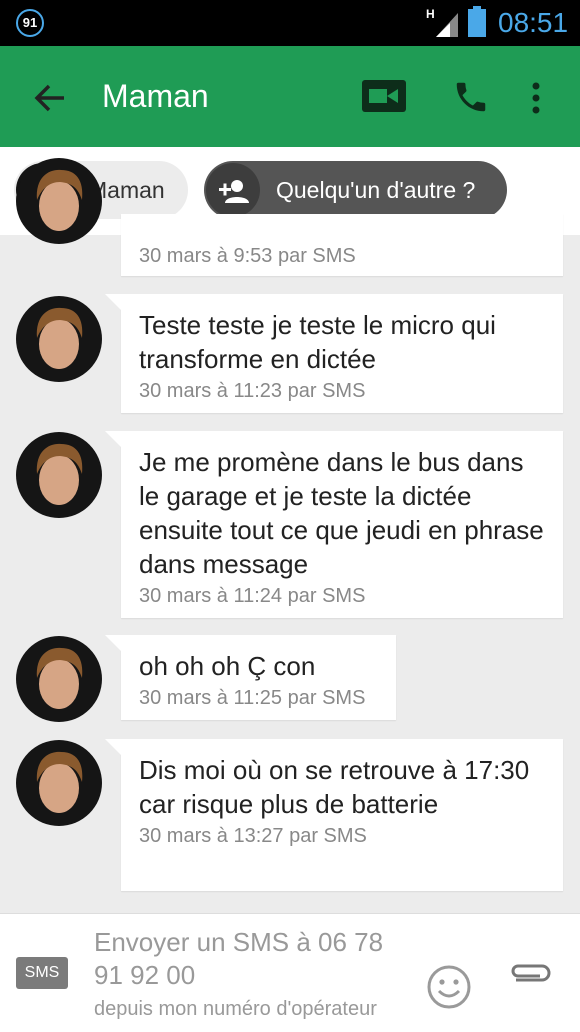  Describe the element at coordinates (42, 973) in the screenshot. I see `sms-mode-button: SMS` at that location.